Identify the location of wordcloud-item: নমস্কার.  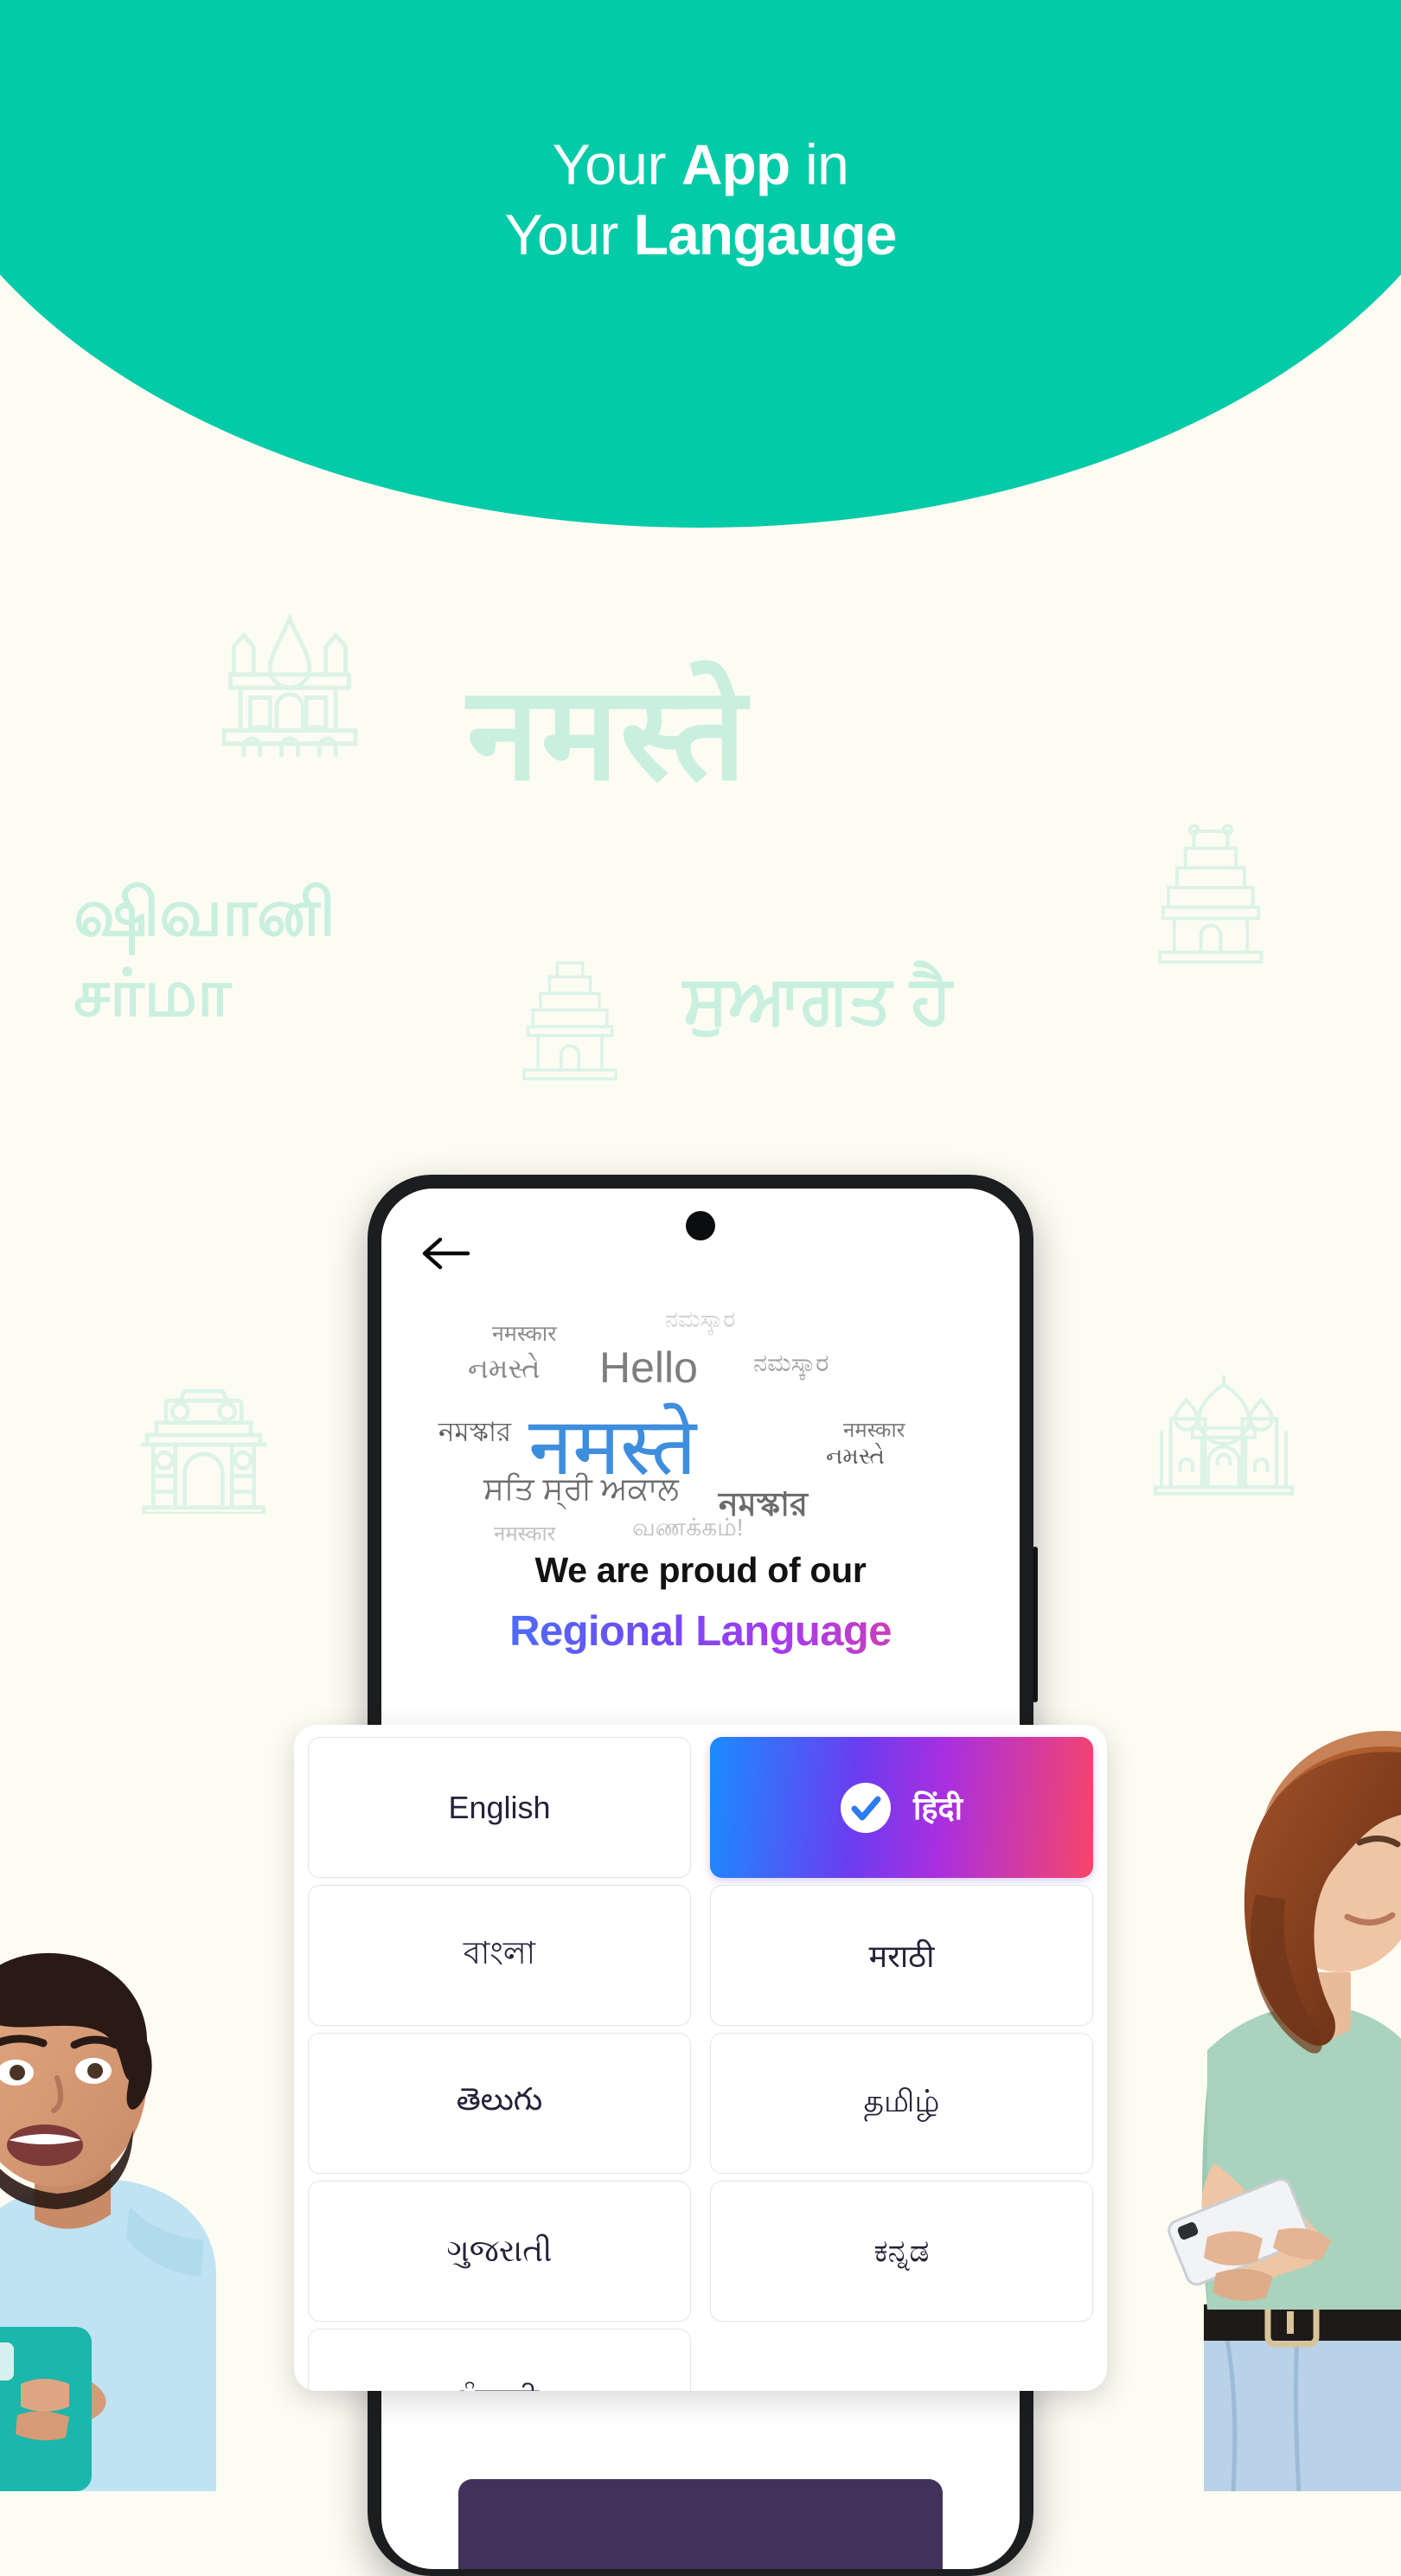
(475, 1432).